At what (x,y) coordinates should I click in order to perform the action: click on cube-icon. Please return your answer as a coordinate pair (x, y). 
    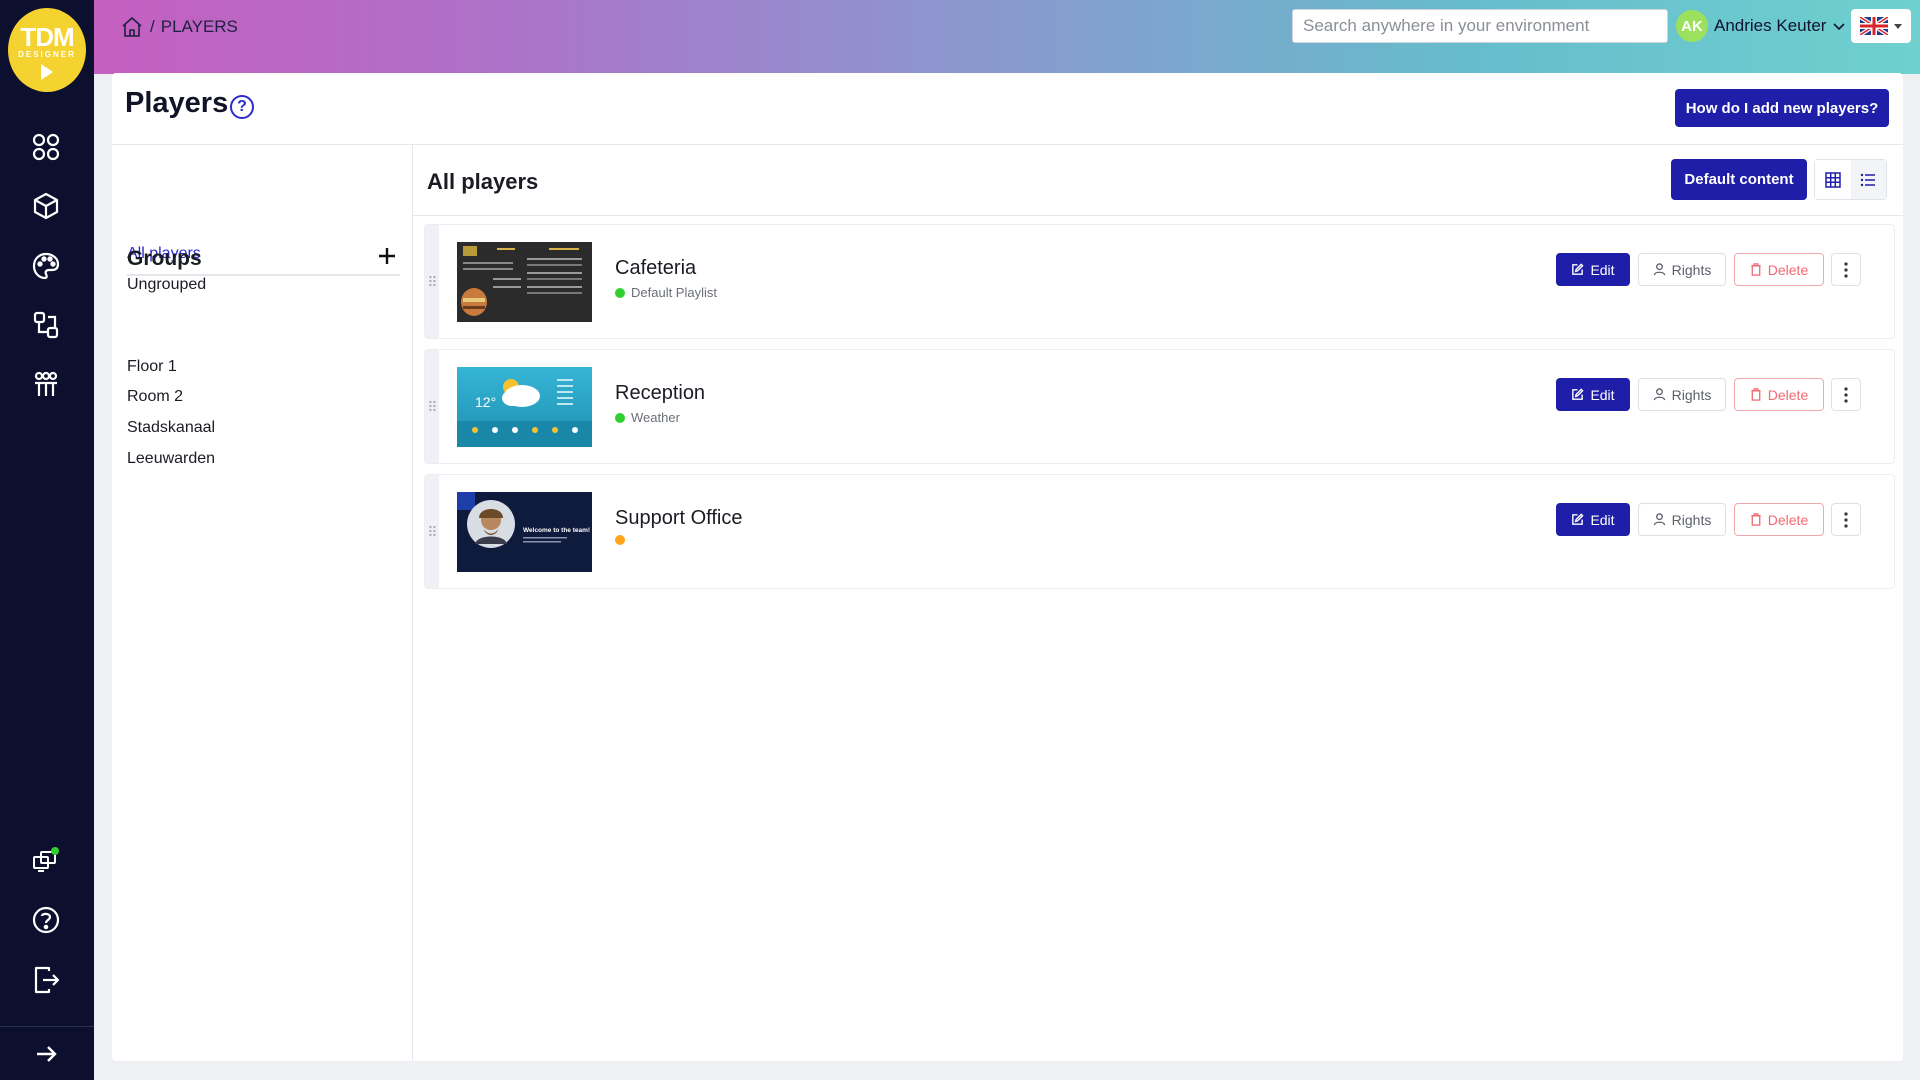
    Looking at the image, I should click on (46, 206).